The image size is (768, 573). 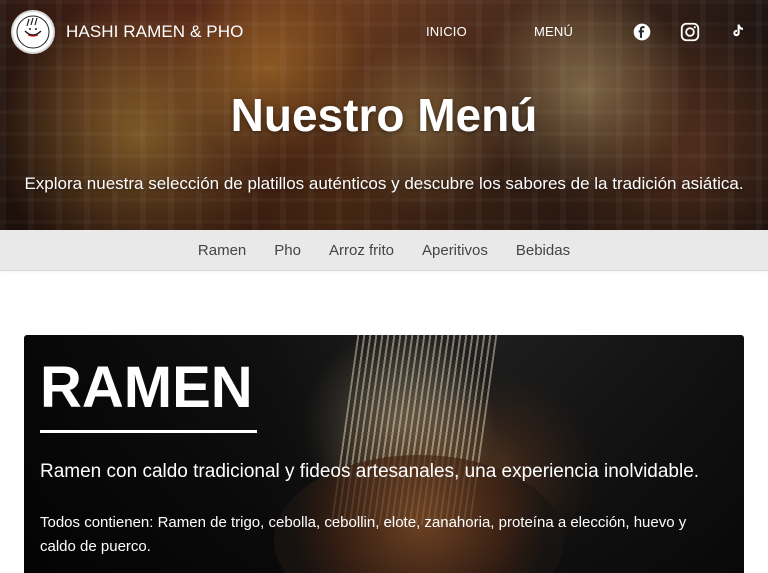 What do you see at coordinates (154, 32) in the screenshot?
I see `brand-name: HASHI RAMEN & PHO` at bounding box center [154, 32].